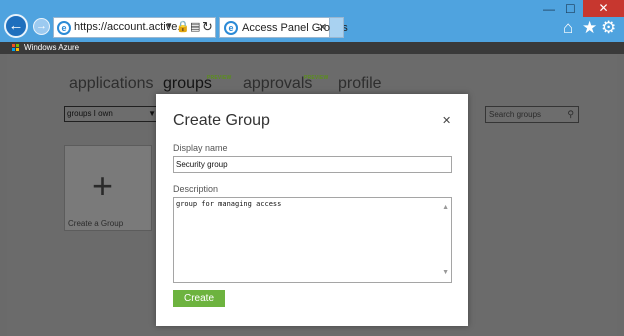 The width and height of the screenshot is (624, 336). I want to click on nav-profile: profile, so click(360, 84).